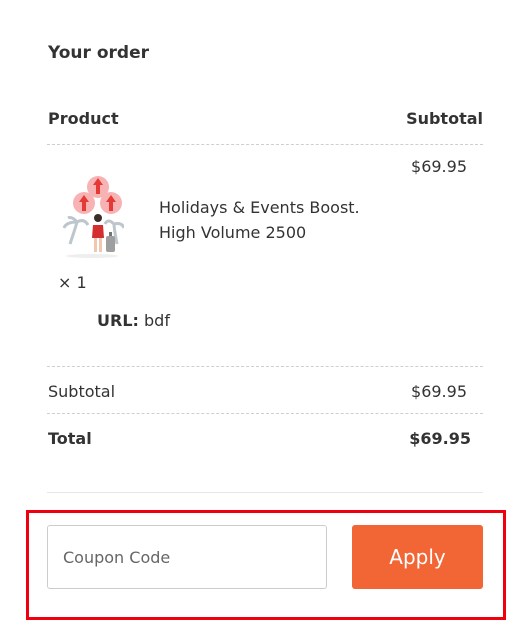 This screenshot has width=530, height=642. Describe the element at coordinates (444, 118) in the screenshot. I see `column-header-subtotal: Subtotal` at that location.